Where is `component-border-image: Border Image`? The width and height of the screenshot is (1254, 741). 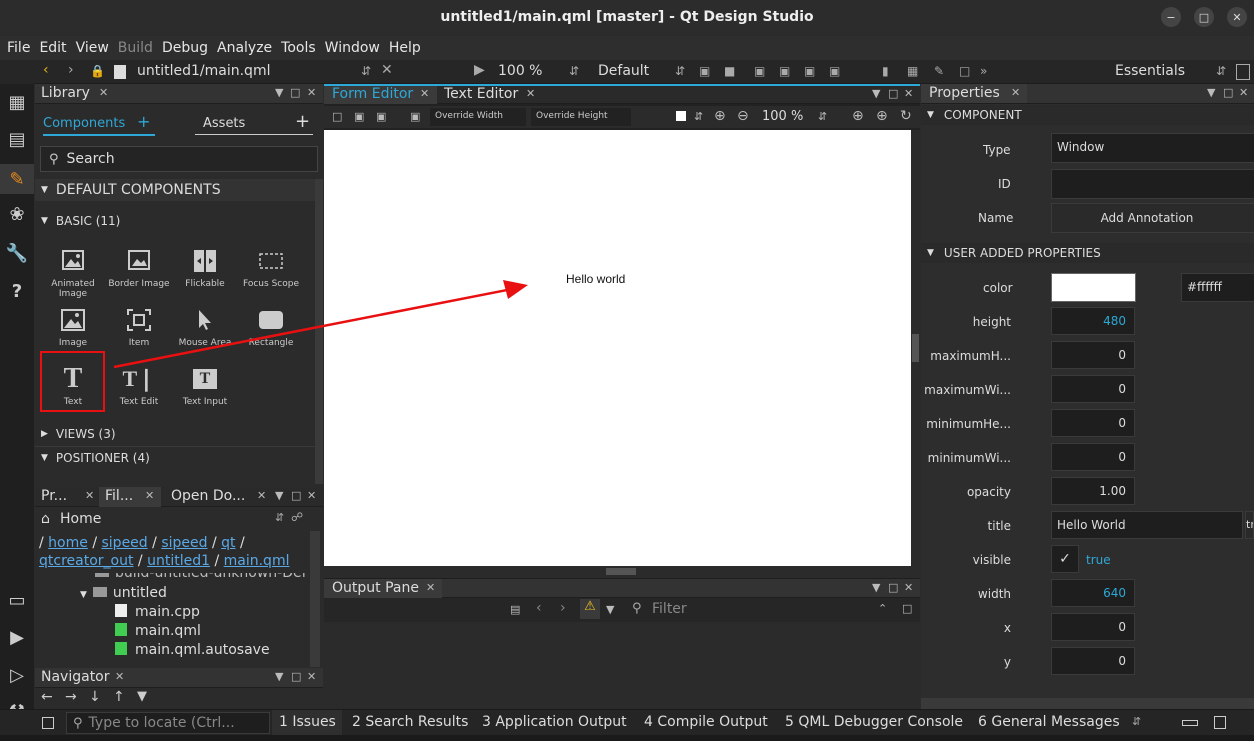
component-border-image: Border Image is located at coordinates (139, 273).